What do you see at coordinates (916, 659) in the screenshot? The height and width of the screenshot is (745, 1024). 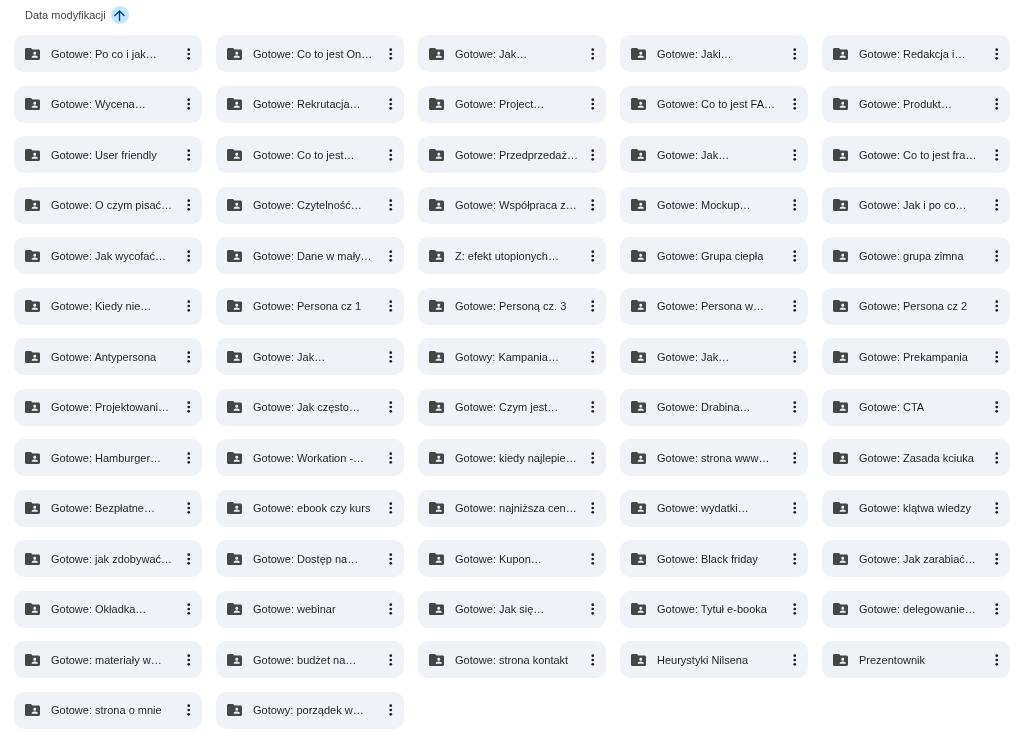 I see `folder-card: Prezentownik` at bounding box center [916, 659].